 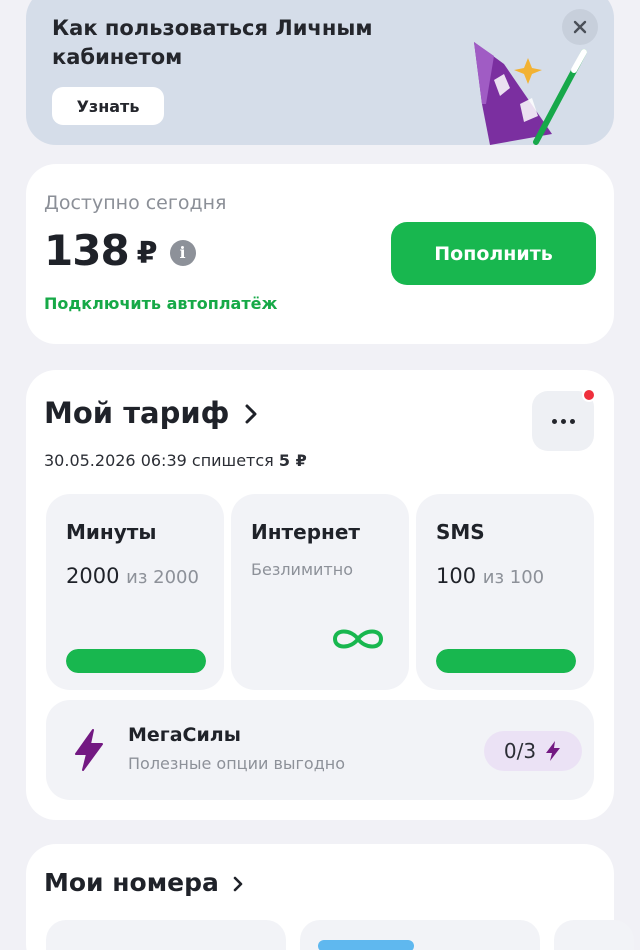 What do you see at coordinates (554, 421) in the screenshot?
I see `more-dots-icon` at bounding box center [554, 421].